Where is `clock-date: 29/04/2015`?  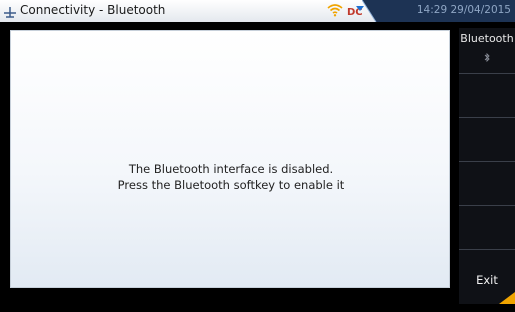
clock-date: 29/04/2015 is located at coordinates (480, 10).